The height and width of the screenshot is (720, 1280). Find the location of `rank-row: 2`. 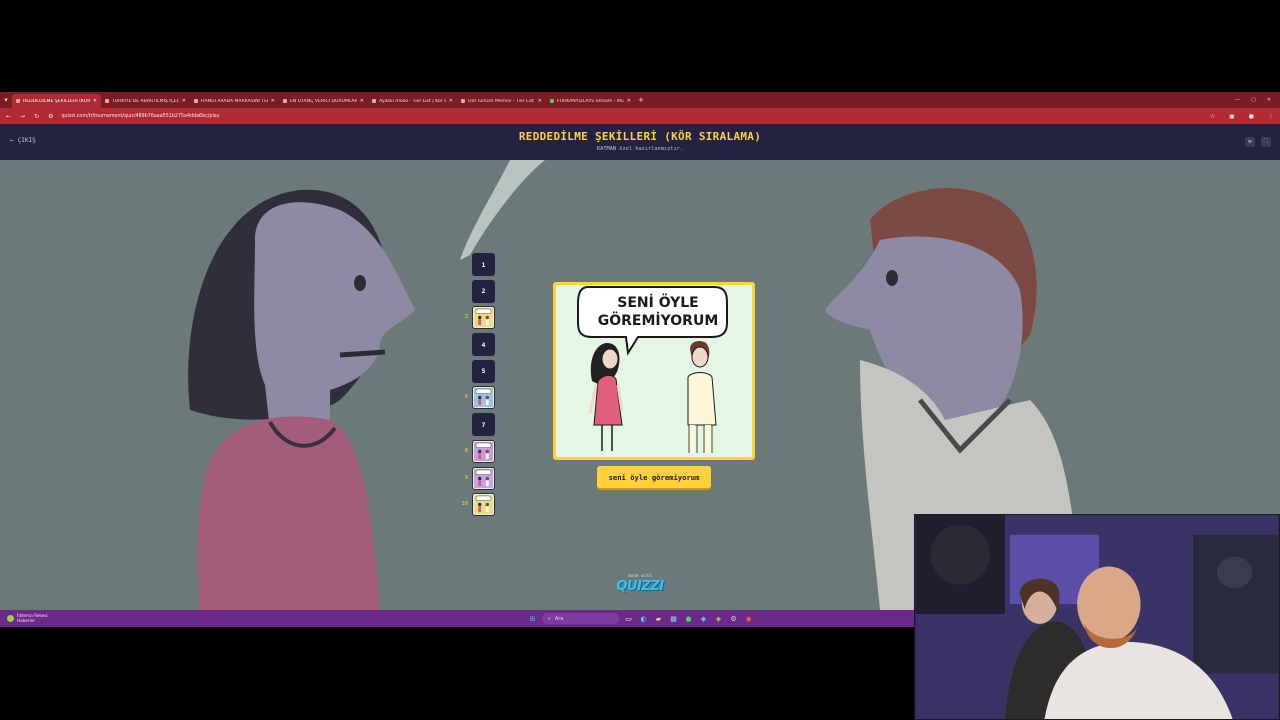

rank-row: 2 is located at coordinates (478, 291).